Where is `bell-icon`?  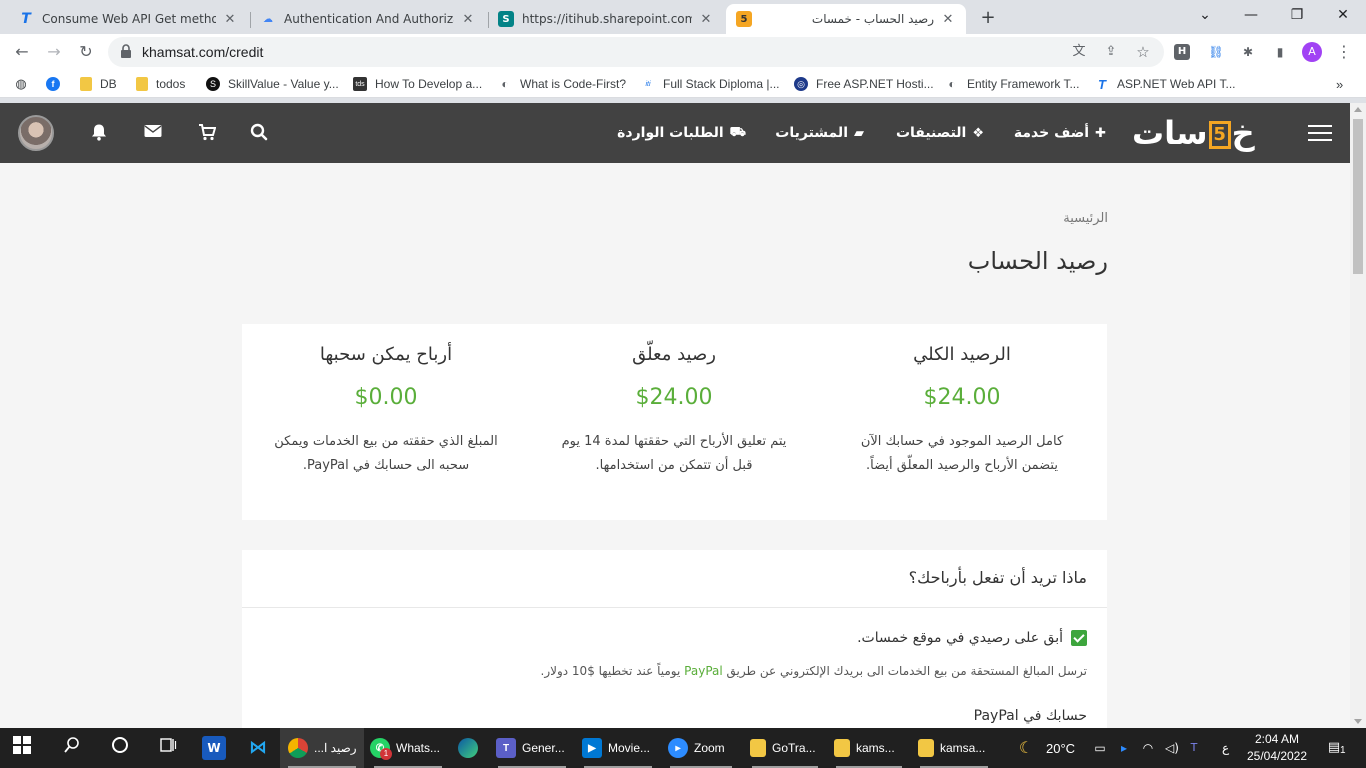
bell-icon is located at coordinates (99, 133).